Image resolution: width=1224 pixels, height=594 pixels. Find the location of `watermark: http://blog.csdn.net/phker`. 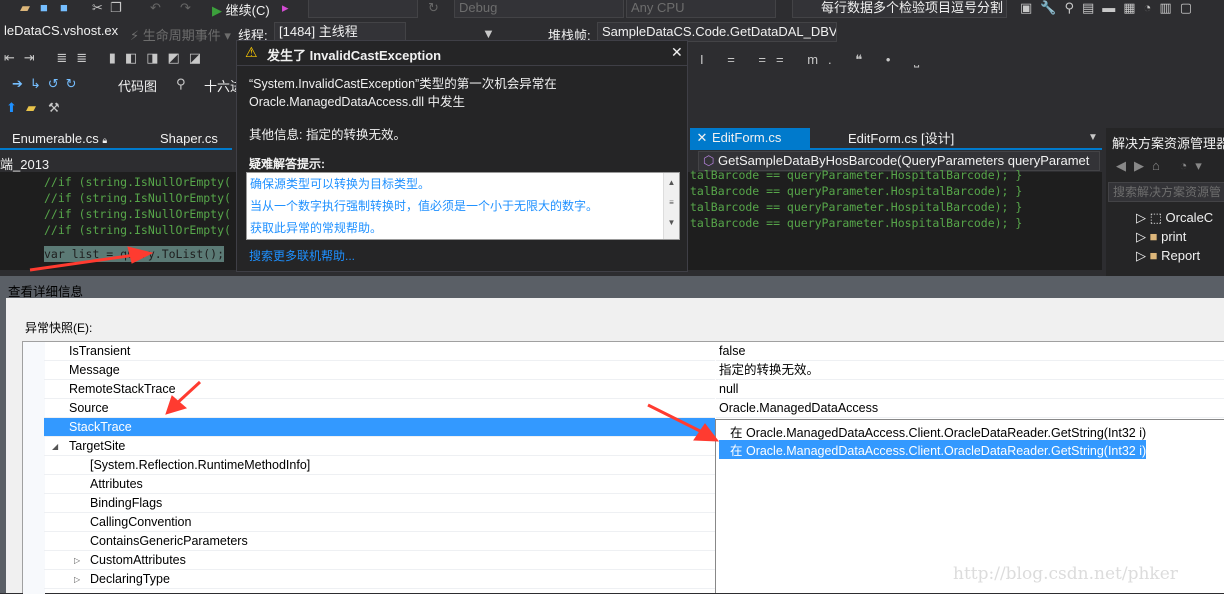

watermark: http://blog.csdn.net/phker is located at coordinates (1065, 574).